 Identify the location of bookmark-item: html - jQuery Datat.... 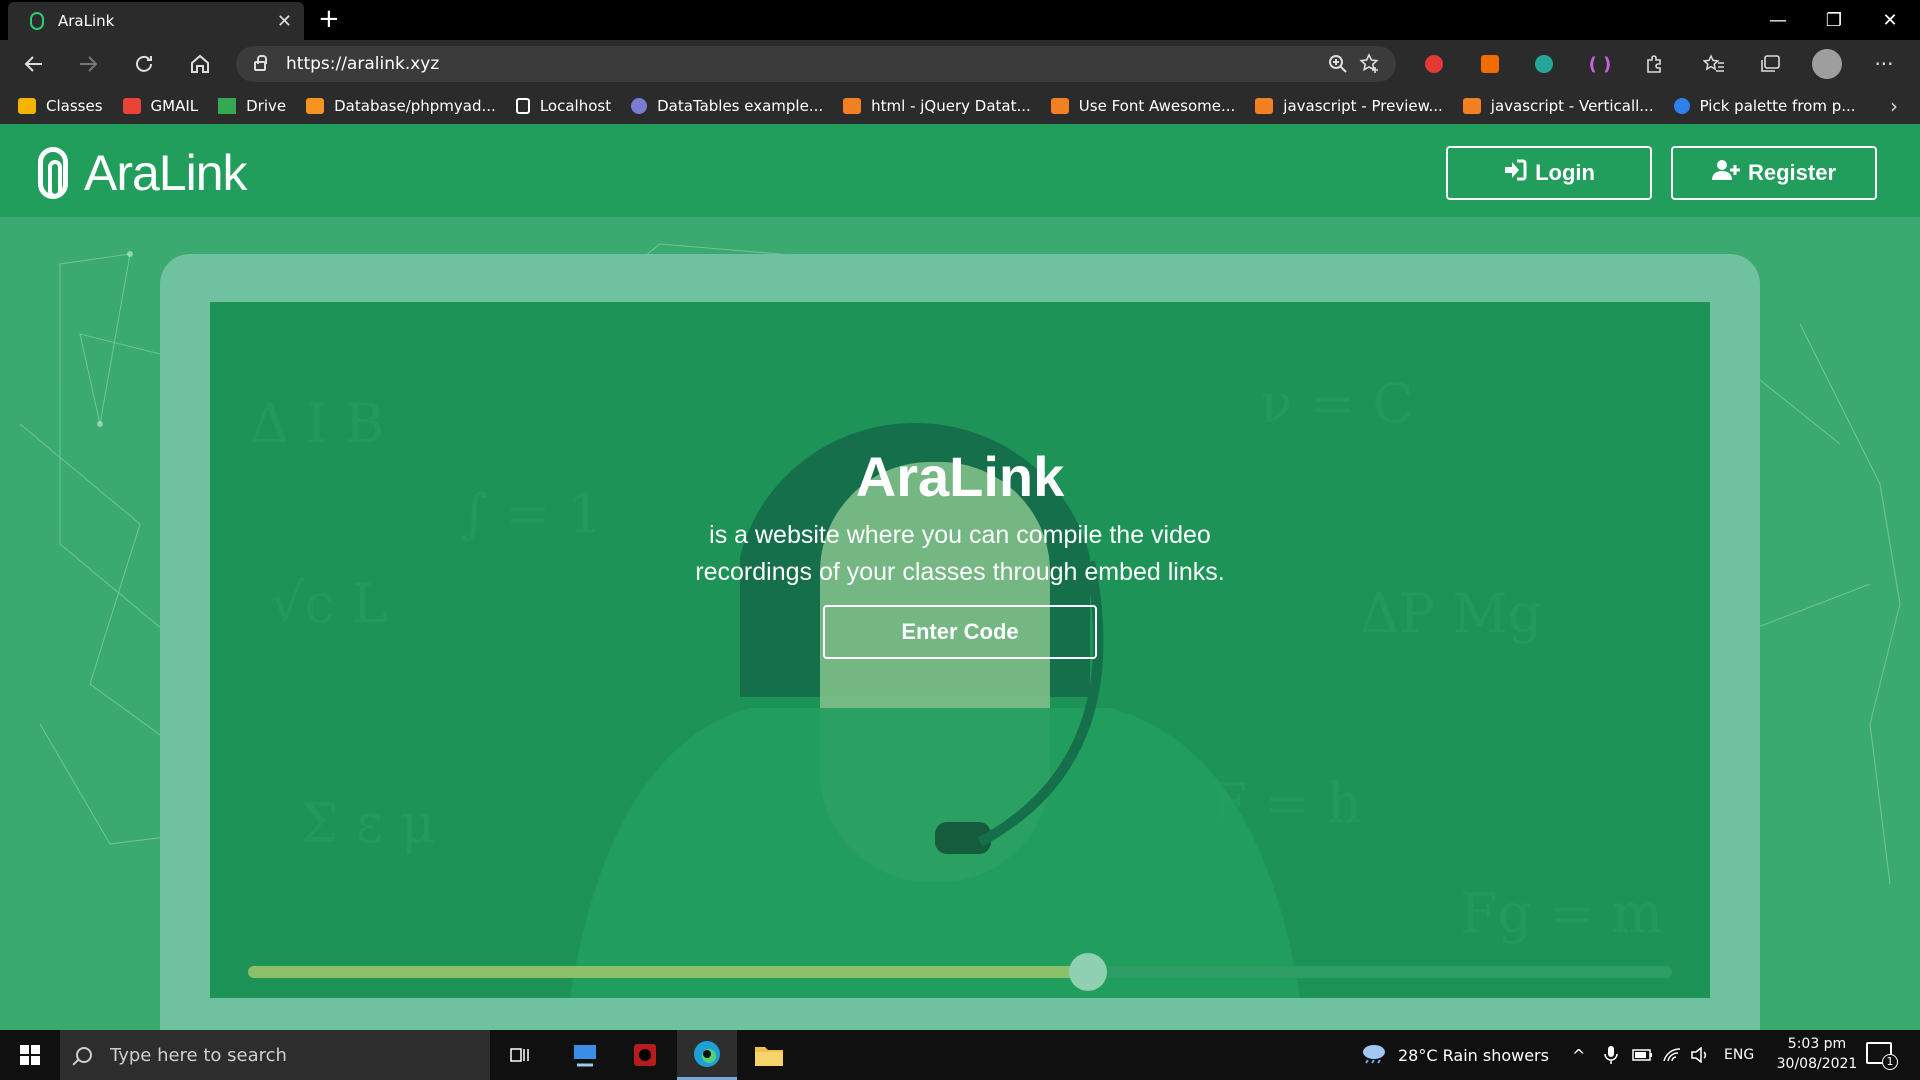
(937, 106).